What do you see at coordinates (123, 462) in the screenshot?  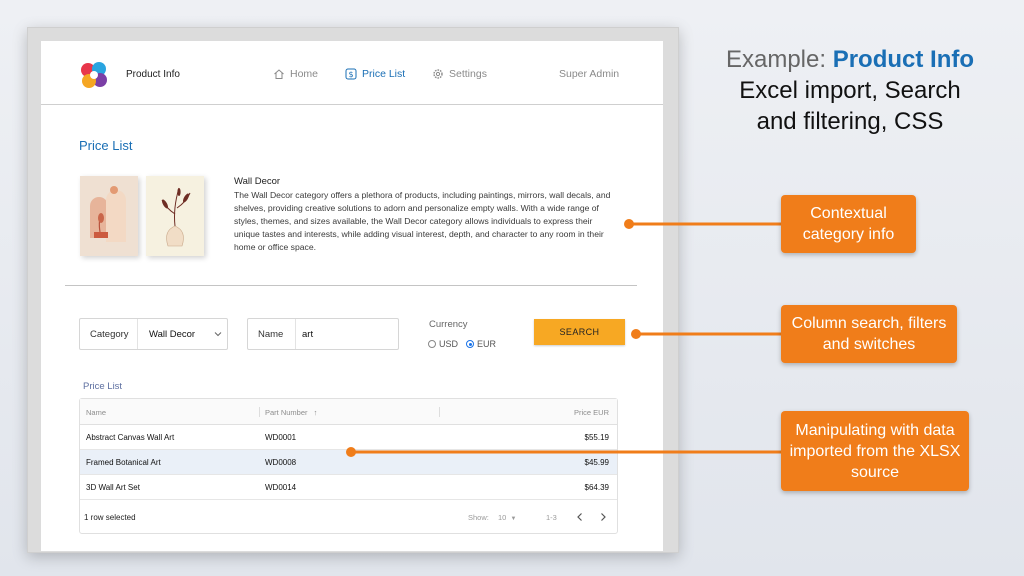 I see `cell-name: Framed Botanical Art` at bounding box center [123, 462].